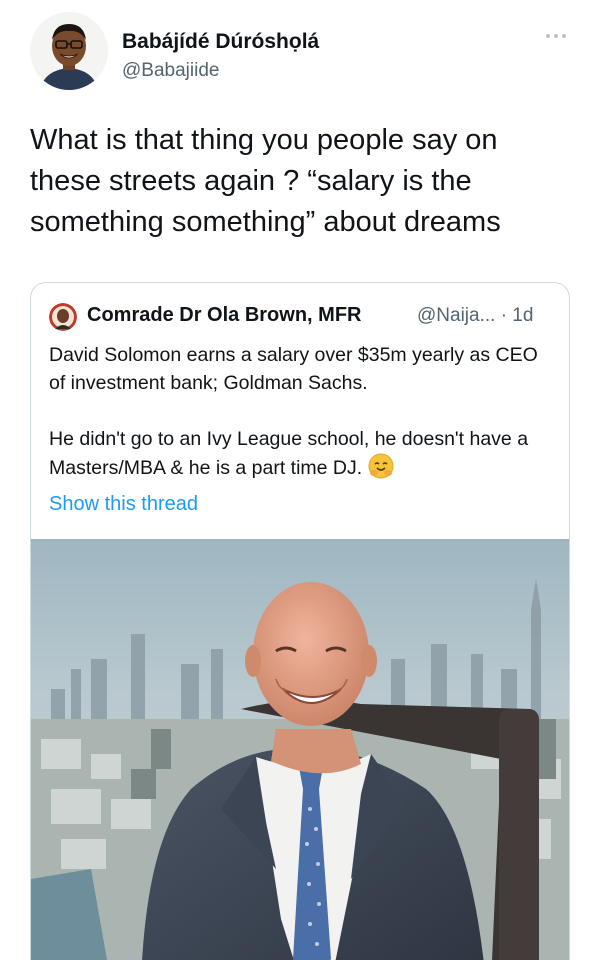 The height and width of the screenshot is (960, 600). Describe the element at coordinates (170, 71) in the screenshot. I see `author-handle: @Babajiide` at that location.